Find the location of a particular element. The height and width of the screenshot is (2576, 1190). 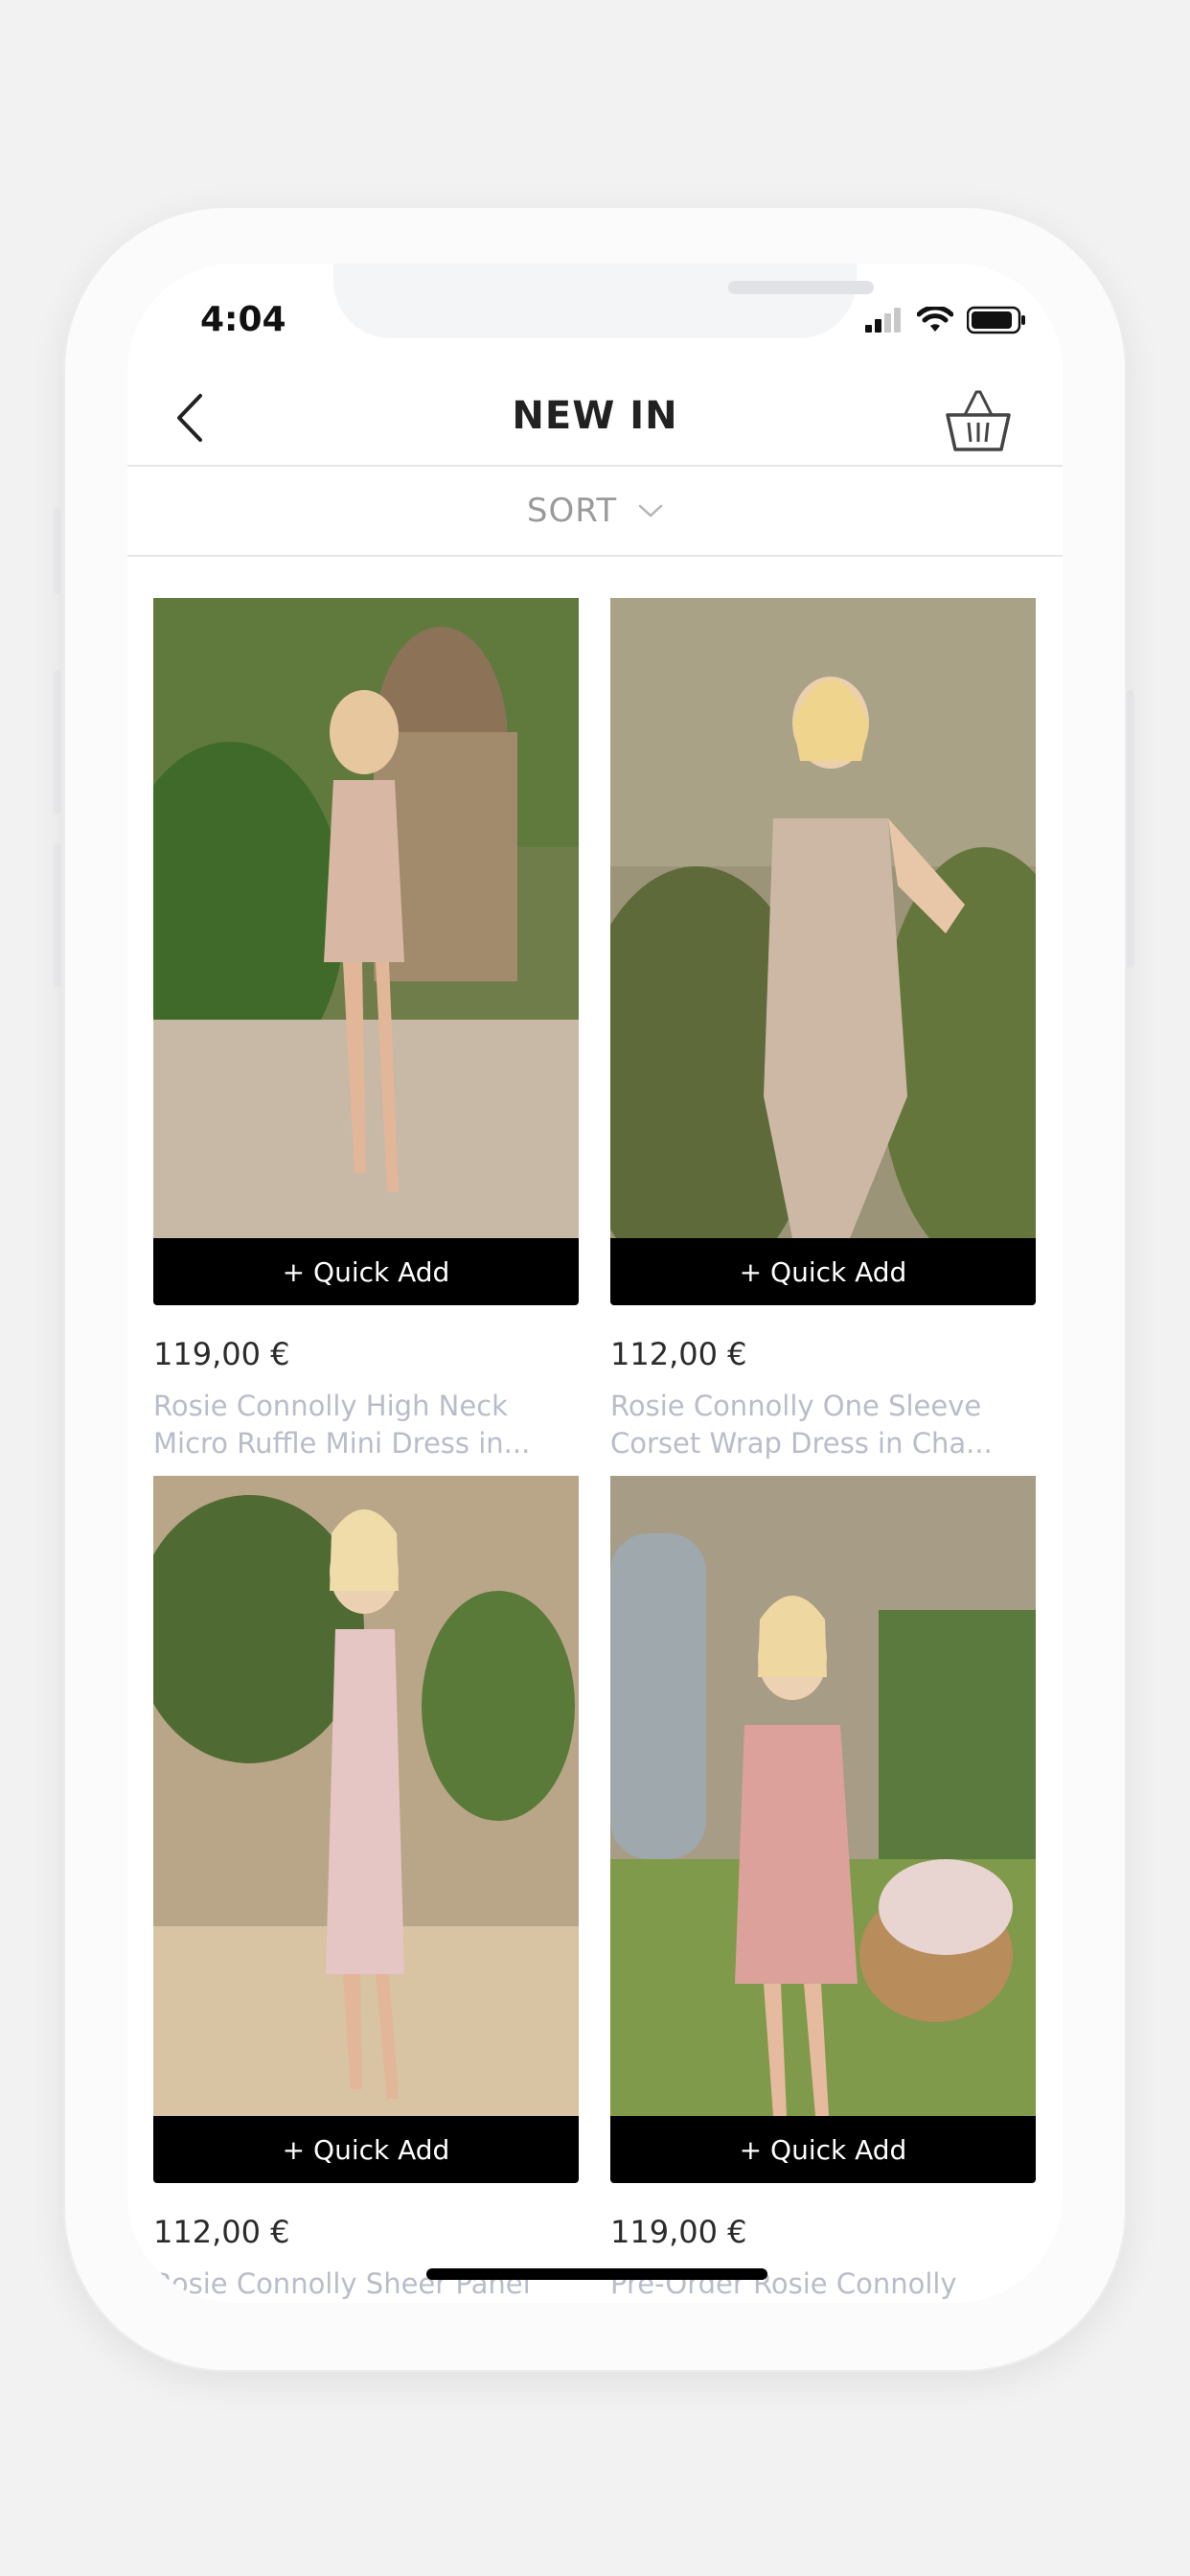

cart-button is located at coordinates (979, 420).